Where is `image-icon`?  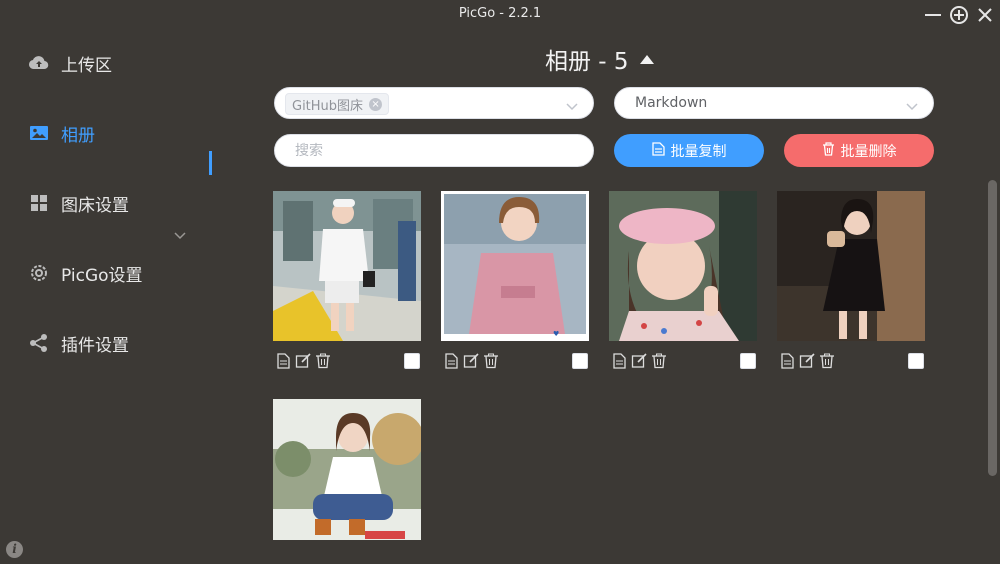 image-icon is located at coordinates (39, 133).